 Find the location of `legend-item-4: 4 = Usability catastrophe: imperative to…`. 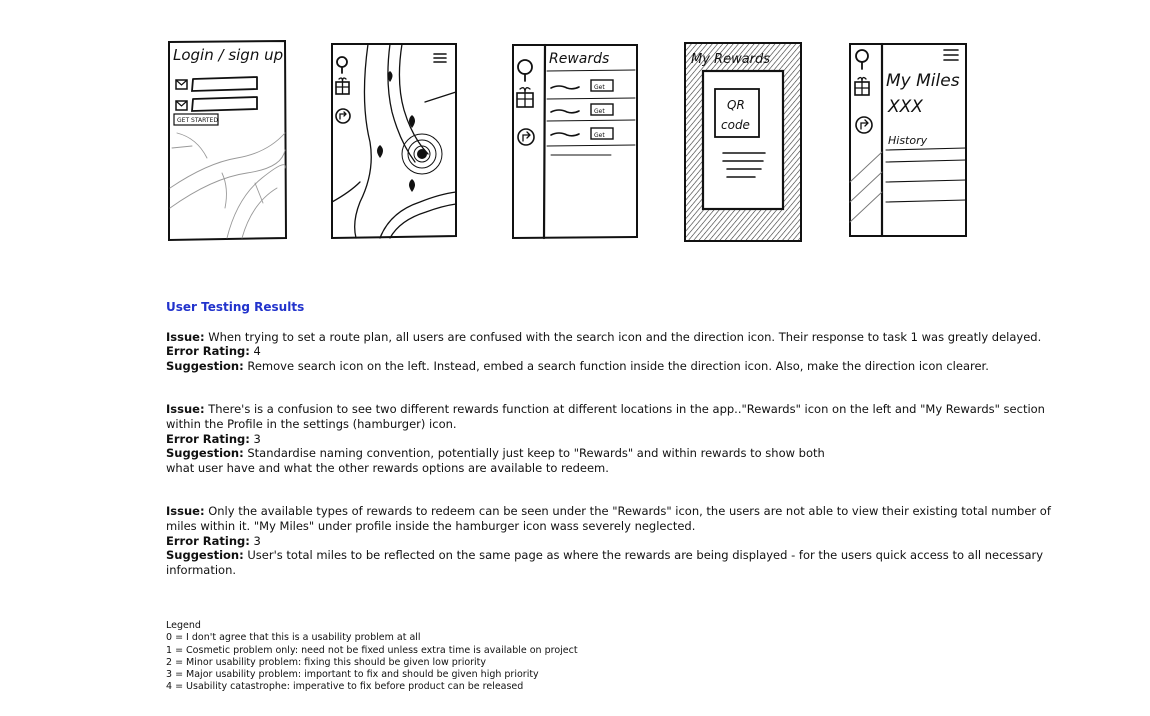

legend-item-4: 4 = Usability catastrophe: imperative to… is located at coordinates (345, 687).